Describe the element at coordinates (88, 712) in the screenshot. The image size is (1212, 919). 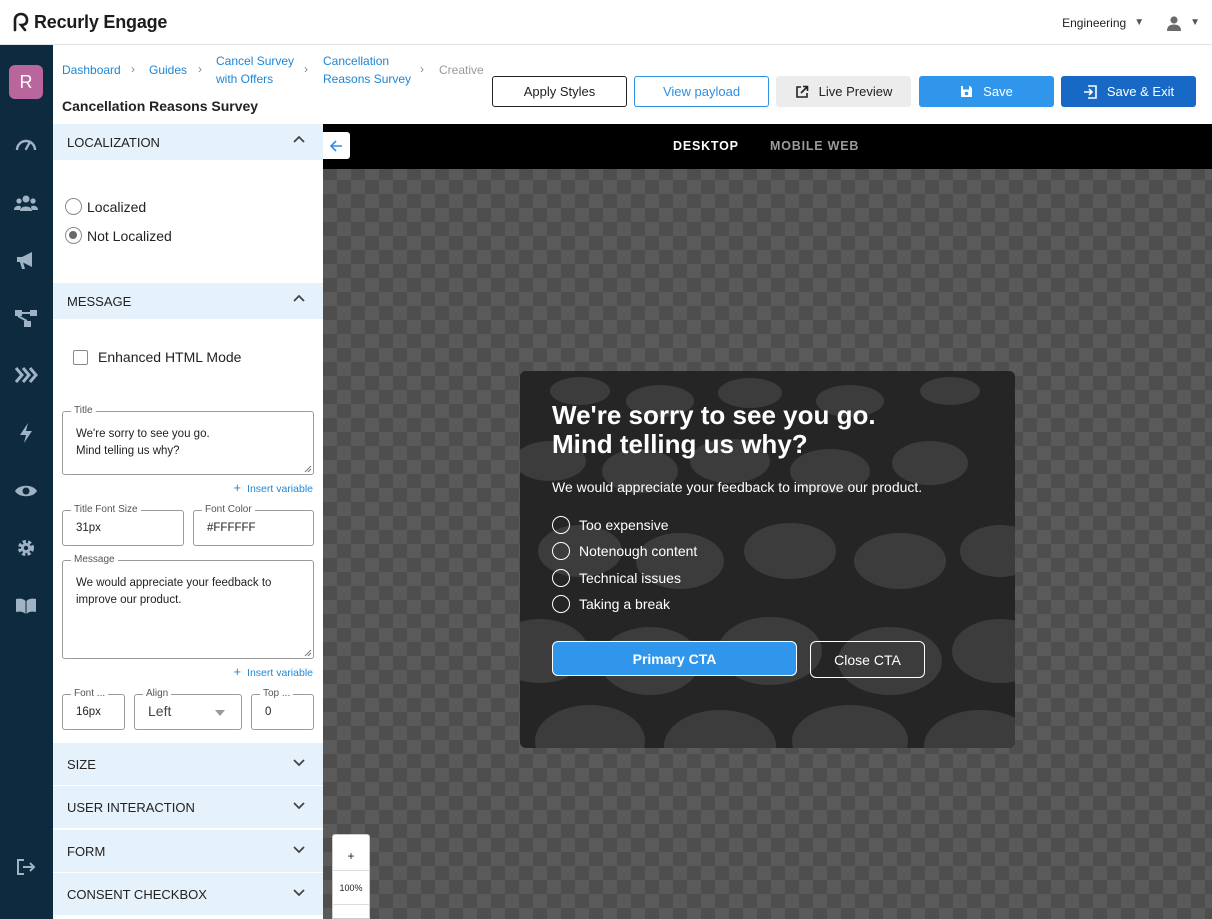
I see `field-value: 16px` at that location.